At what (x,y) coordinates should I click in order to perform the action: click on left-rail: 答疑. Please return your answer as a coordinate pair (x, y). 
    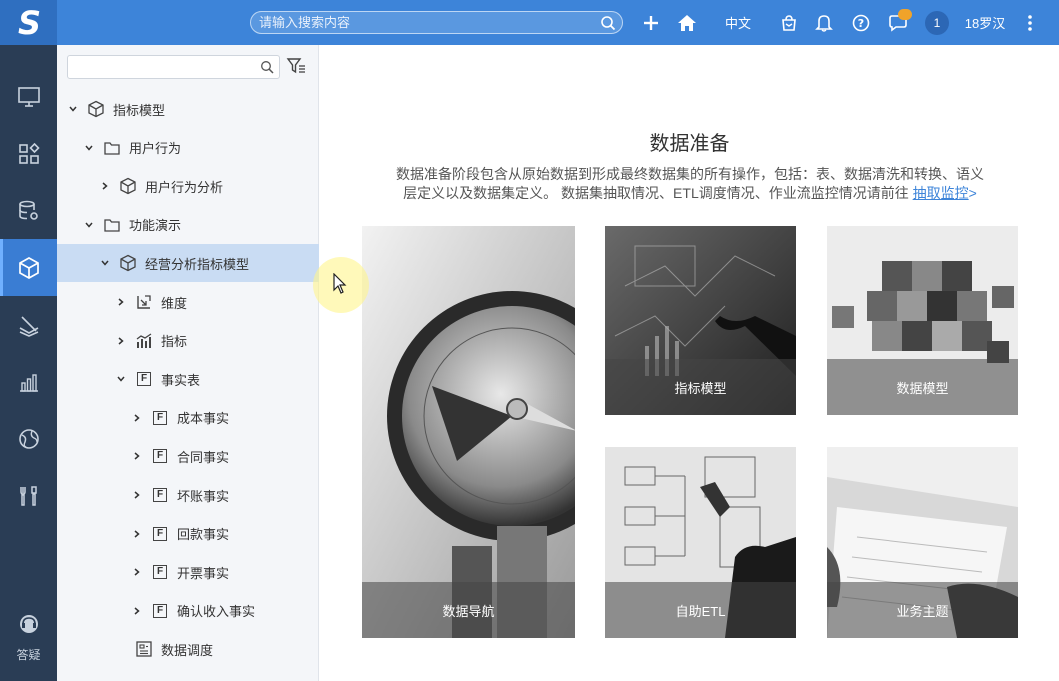
    Looking at the image, I should click on (28, 363).